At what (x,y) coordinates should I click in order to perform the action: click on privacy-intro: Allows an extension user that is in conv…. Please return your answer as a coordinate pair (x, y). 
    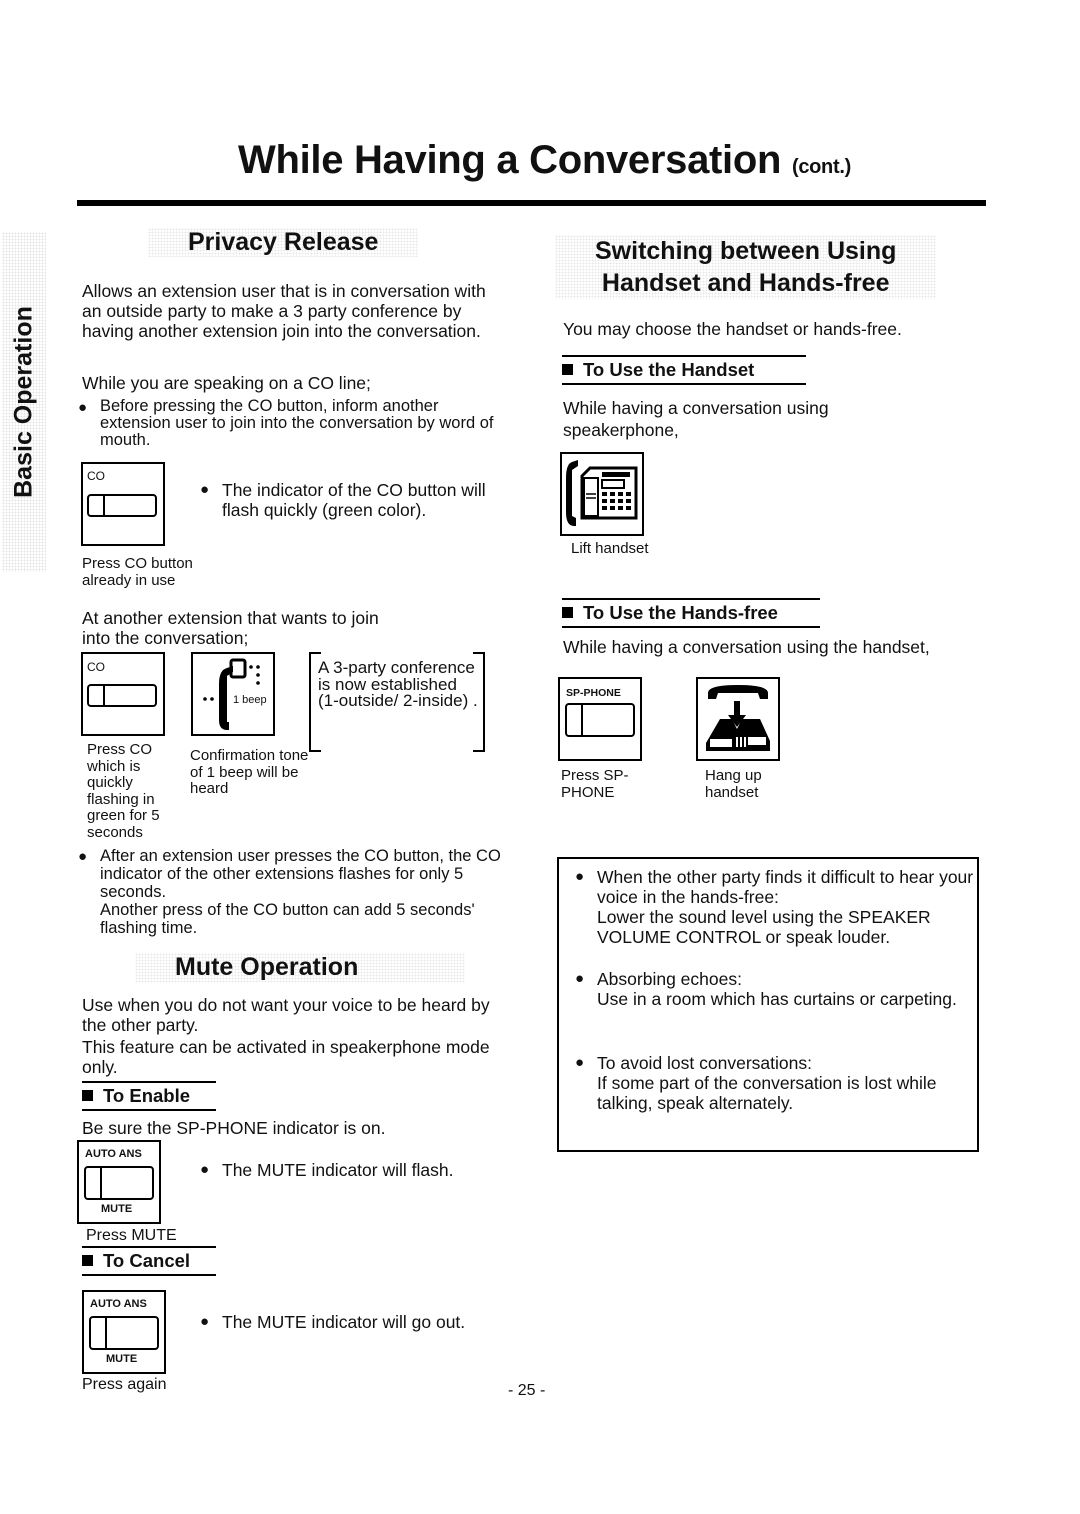
    Looking at the image, I should click on (284, 311).